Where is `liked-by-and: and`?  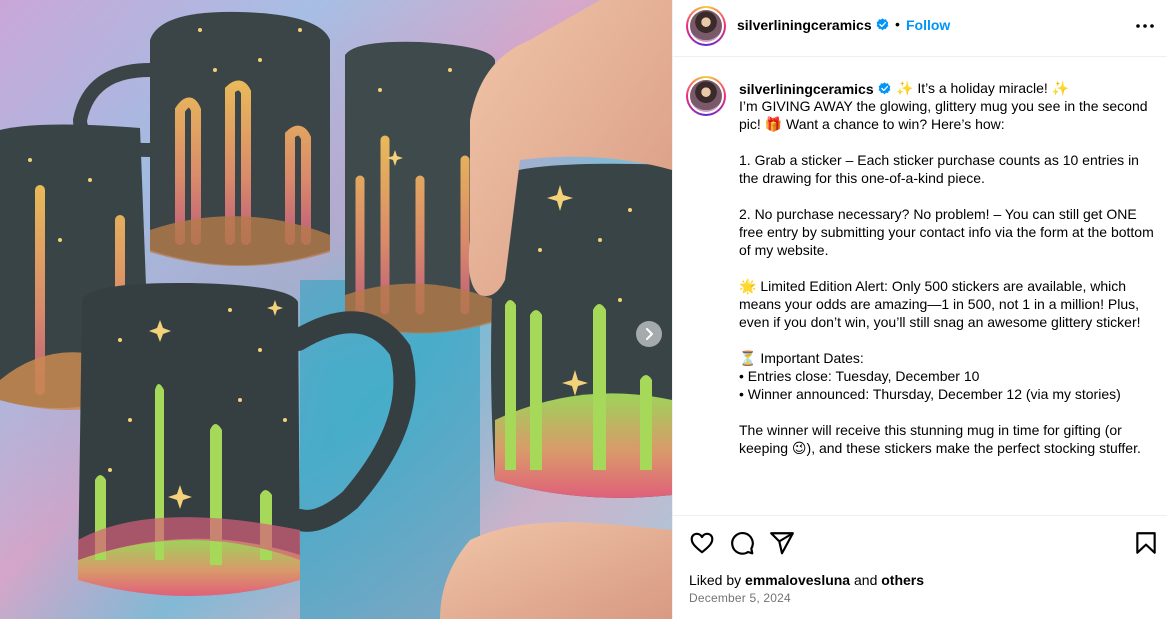
liked-by-and: and is located at coordinates (866, 580).